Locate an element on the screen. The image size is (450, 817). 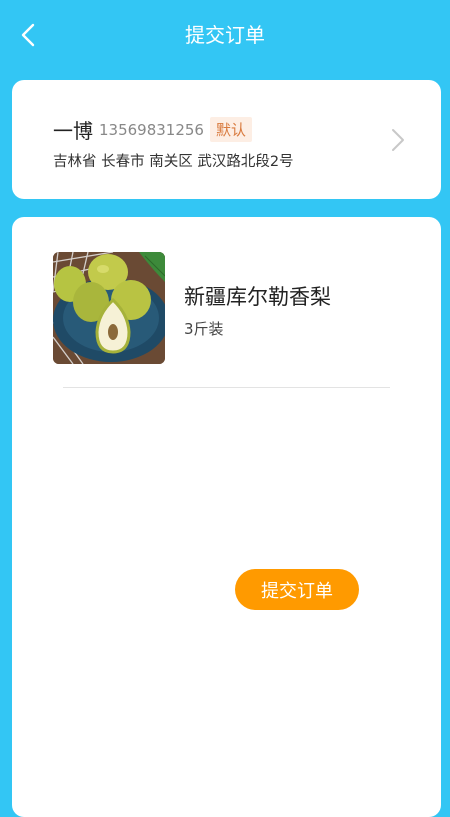
address-detail: 吉林省 长春市 南关区 武汉路北段2号 is located at coordinates (173, 162).